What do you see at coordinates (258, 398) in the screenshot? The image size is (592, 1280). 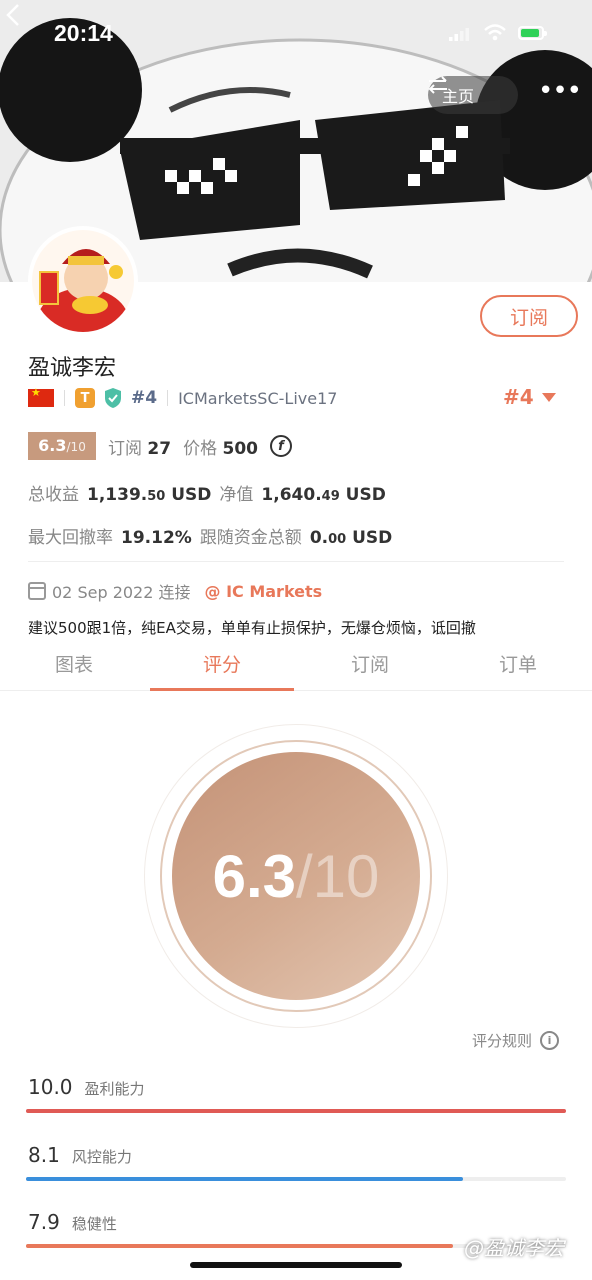 I see `server-name: ICMarketsSC-Live17` at bounding box center [258, 398].